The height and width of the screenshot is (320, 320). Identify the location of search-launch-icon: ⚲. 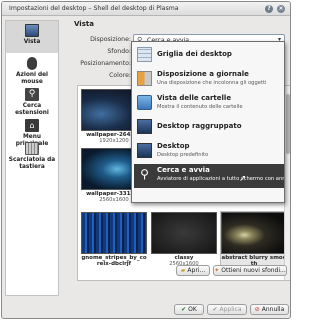
(144, 174).